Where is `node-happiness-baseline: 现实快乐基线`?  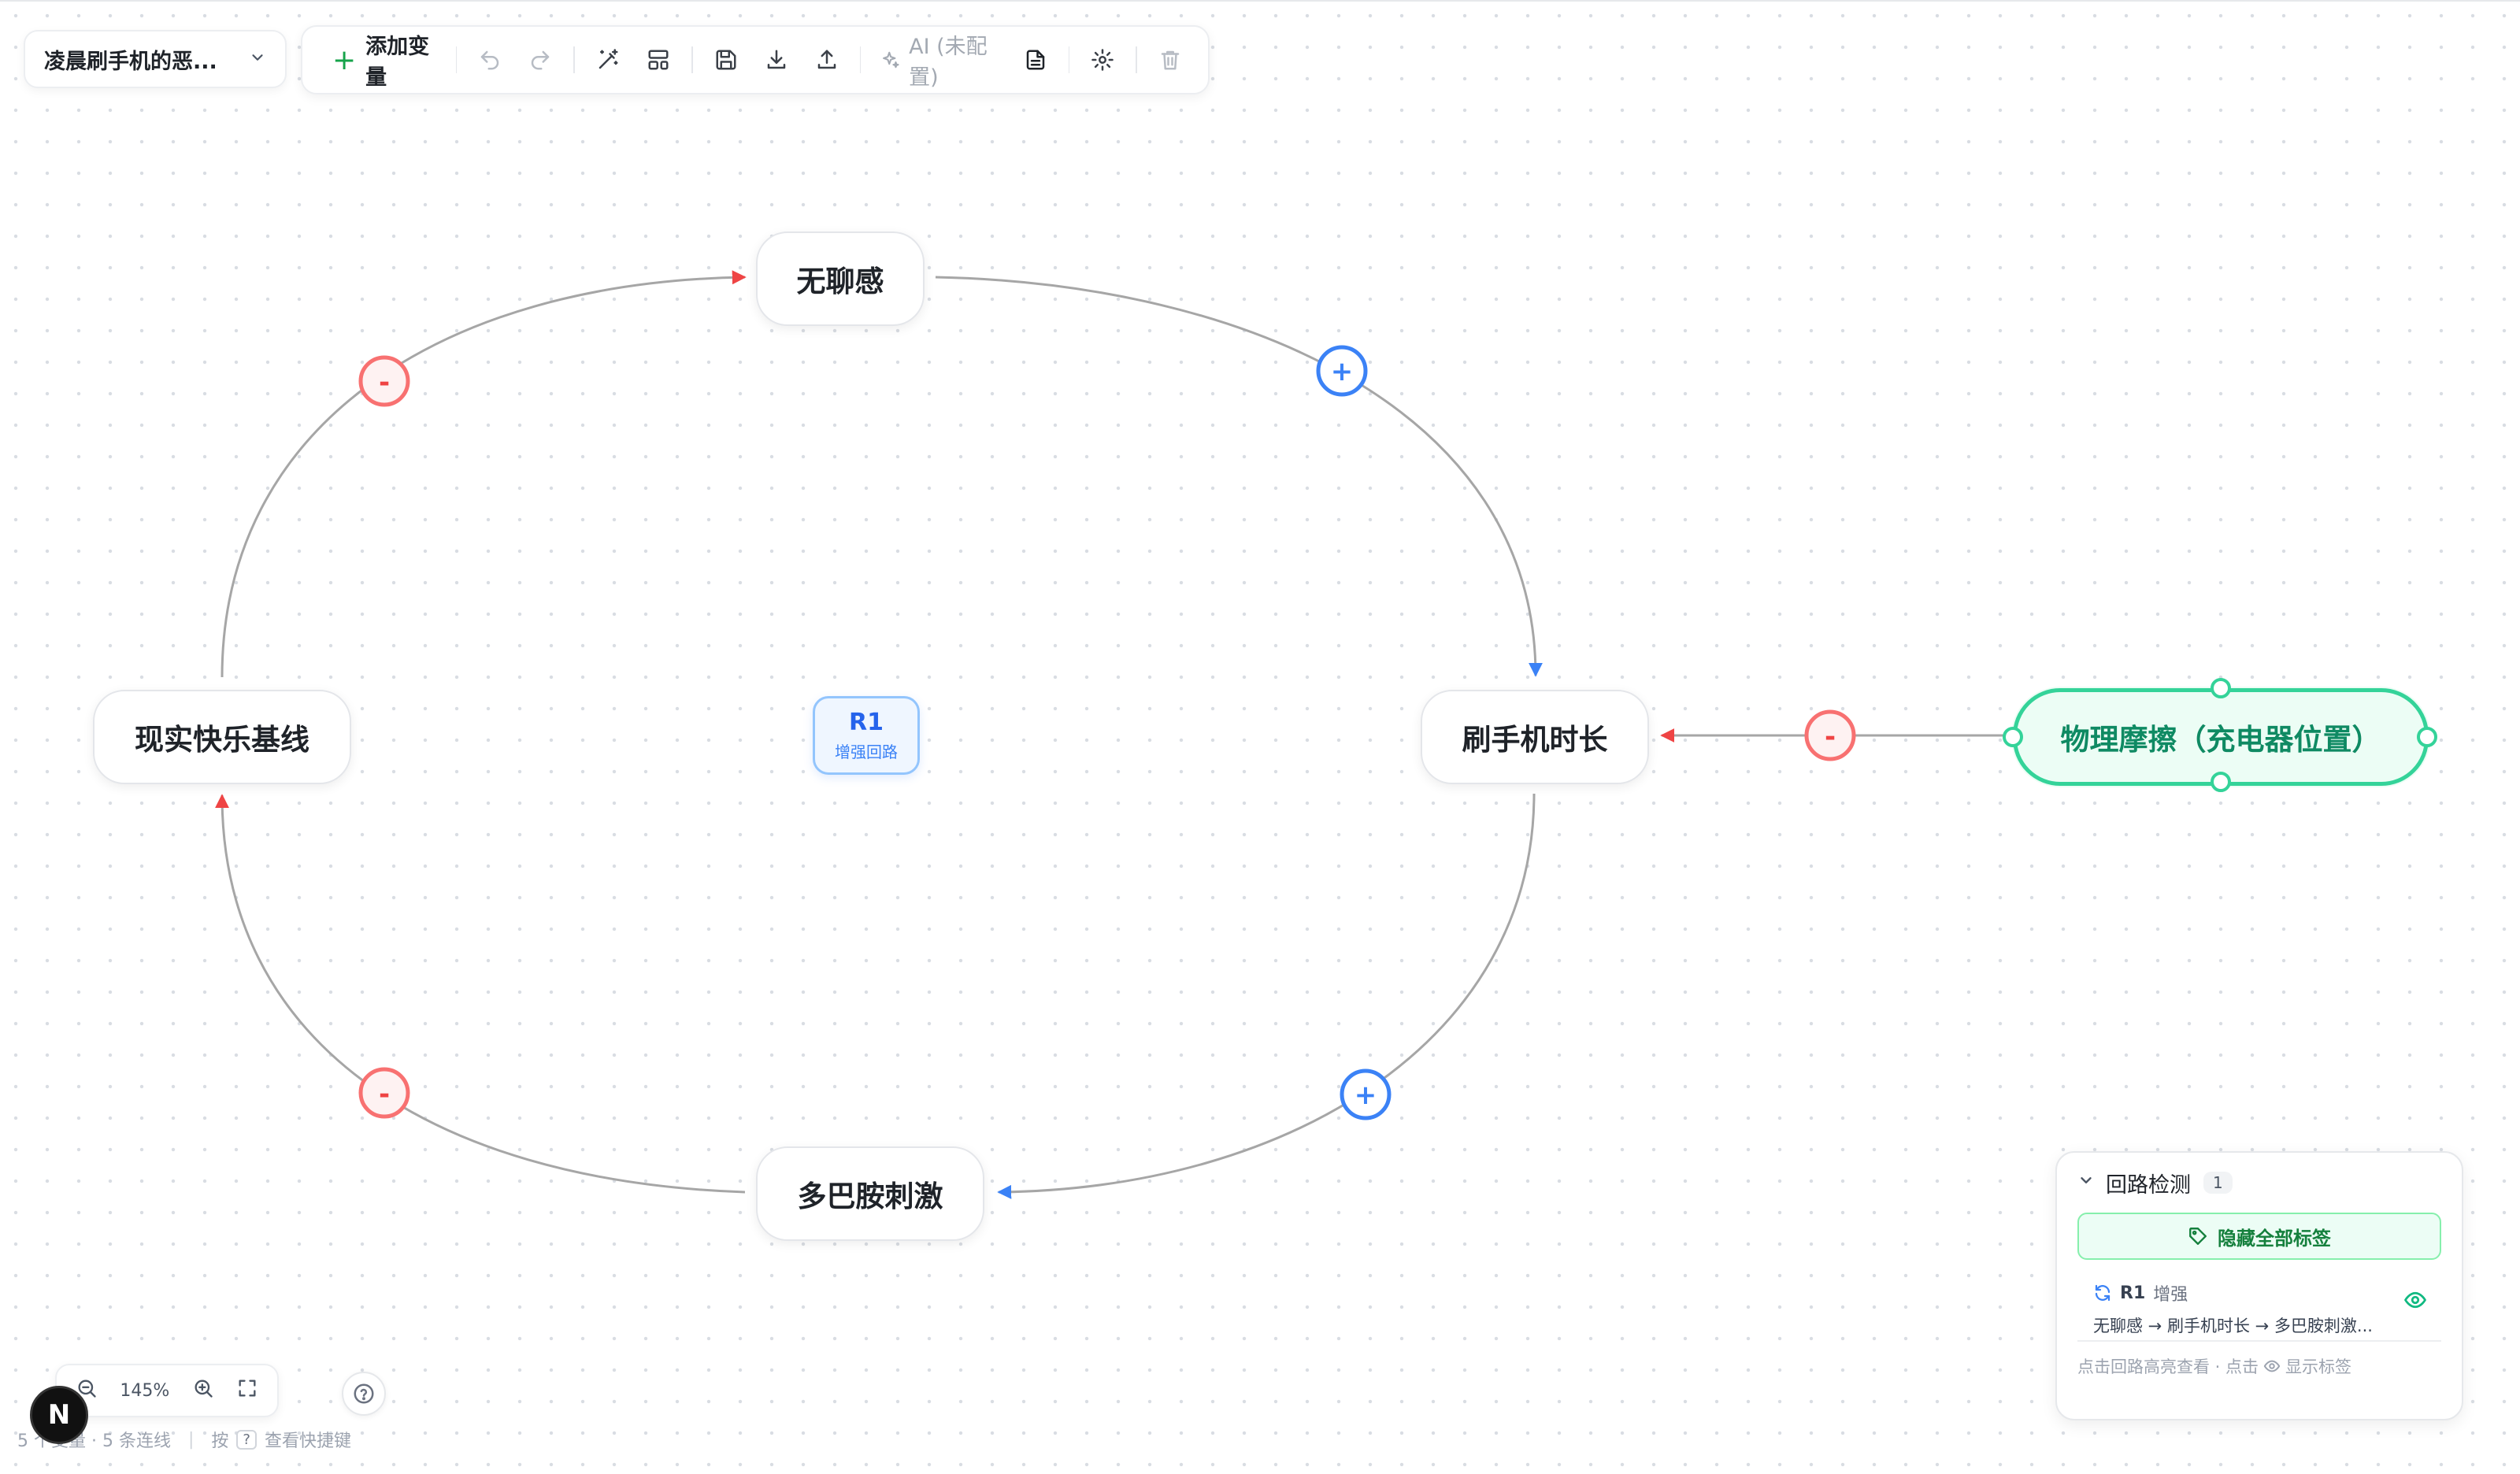 node-happiness-baseline: 现实快乐基线 is located at coordinates (222, 737).